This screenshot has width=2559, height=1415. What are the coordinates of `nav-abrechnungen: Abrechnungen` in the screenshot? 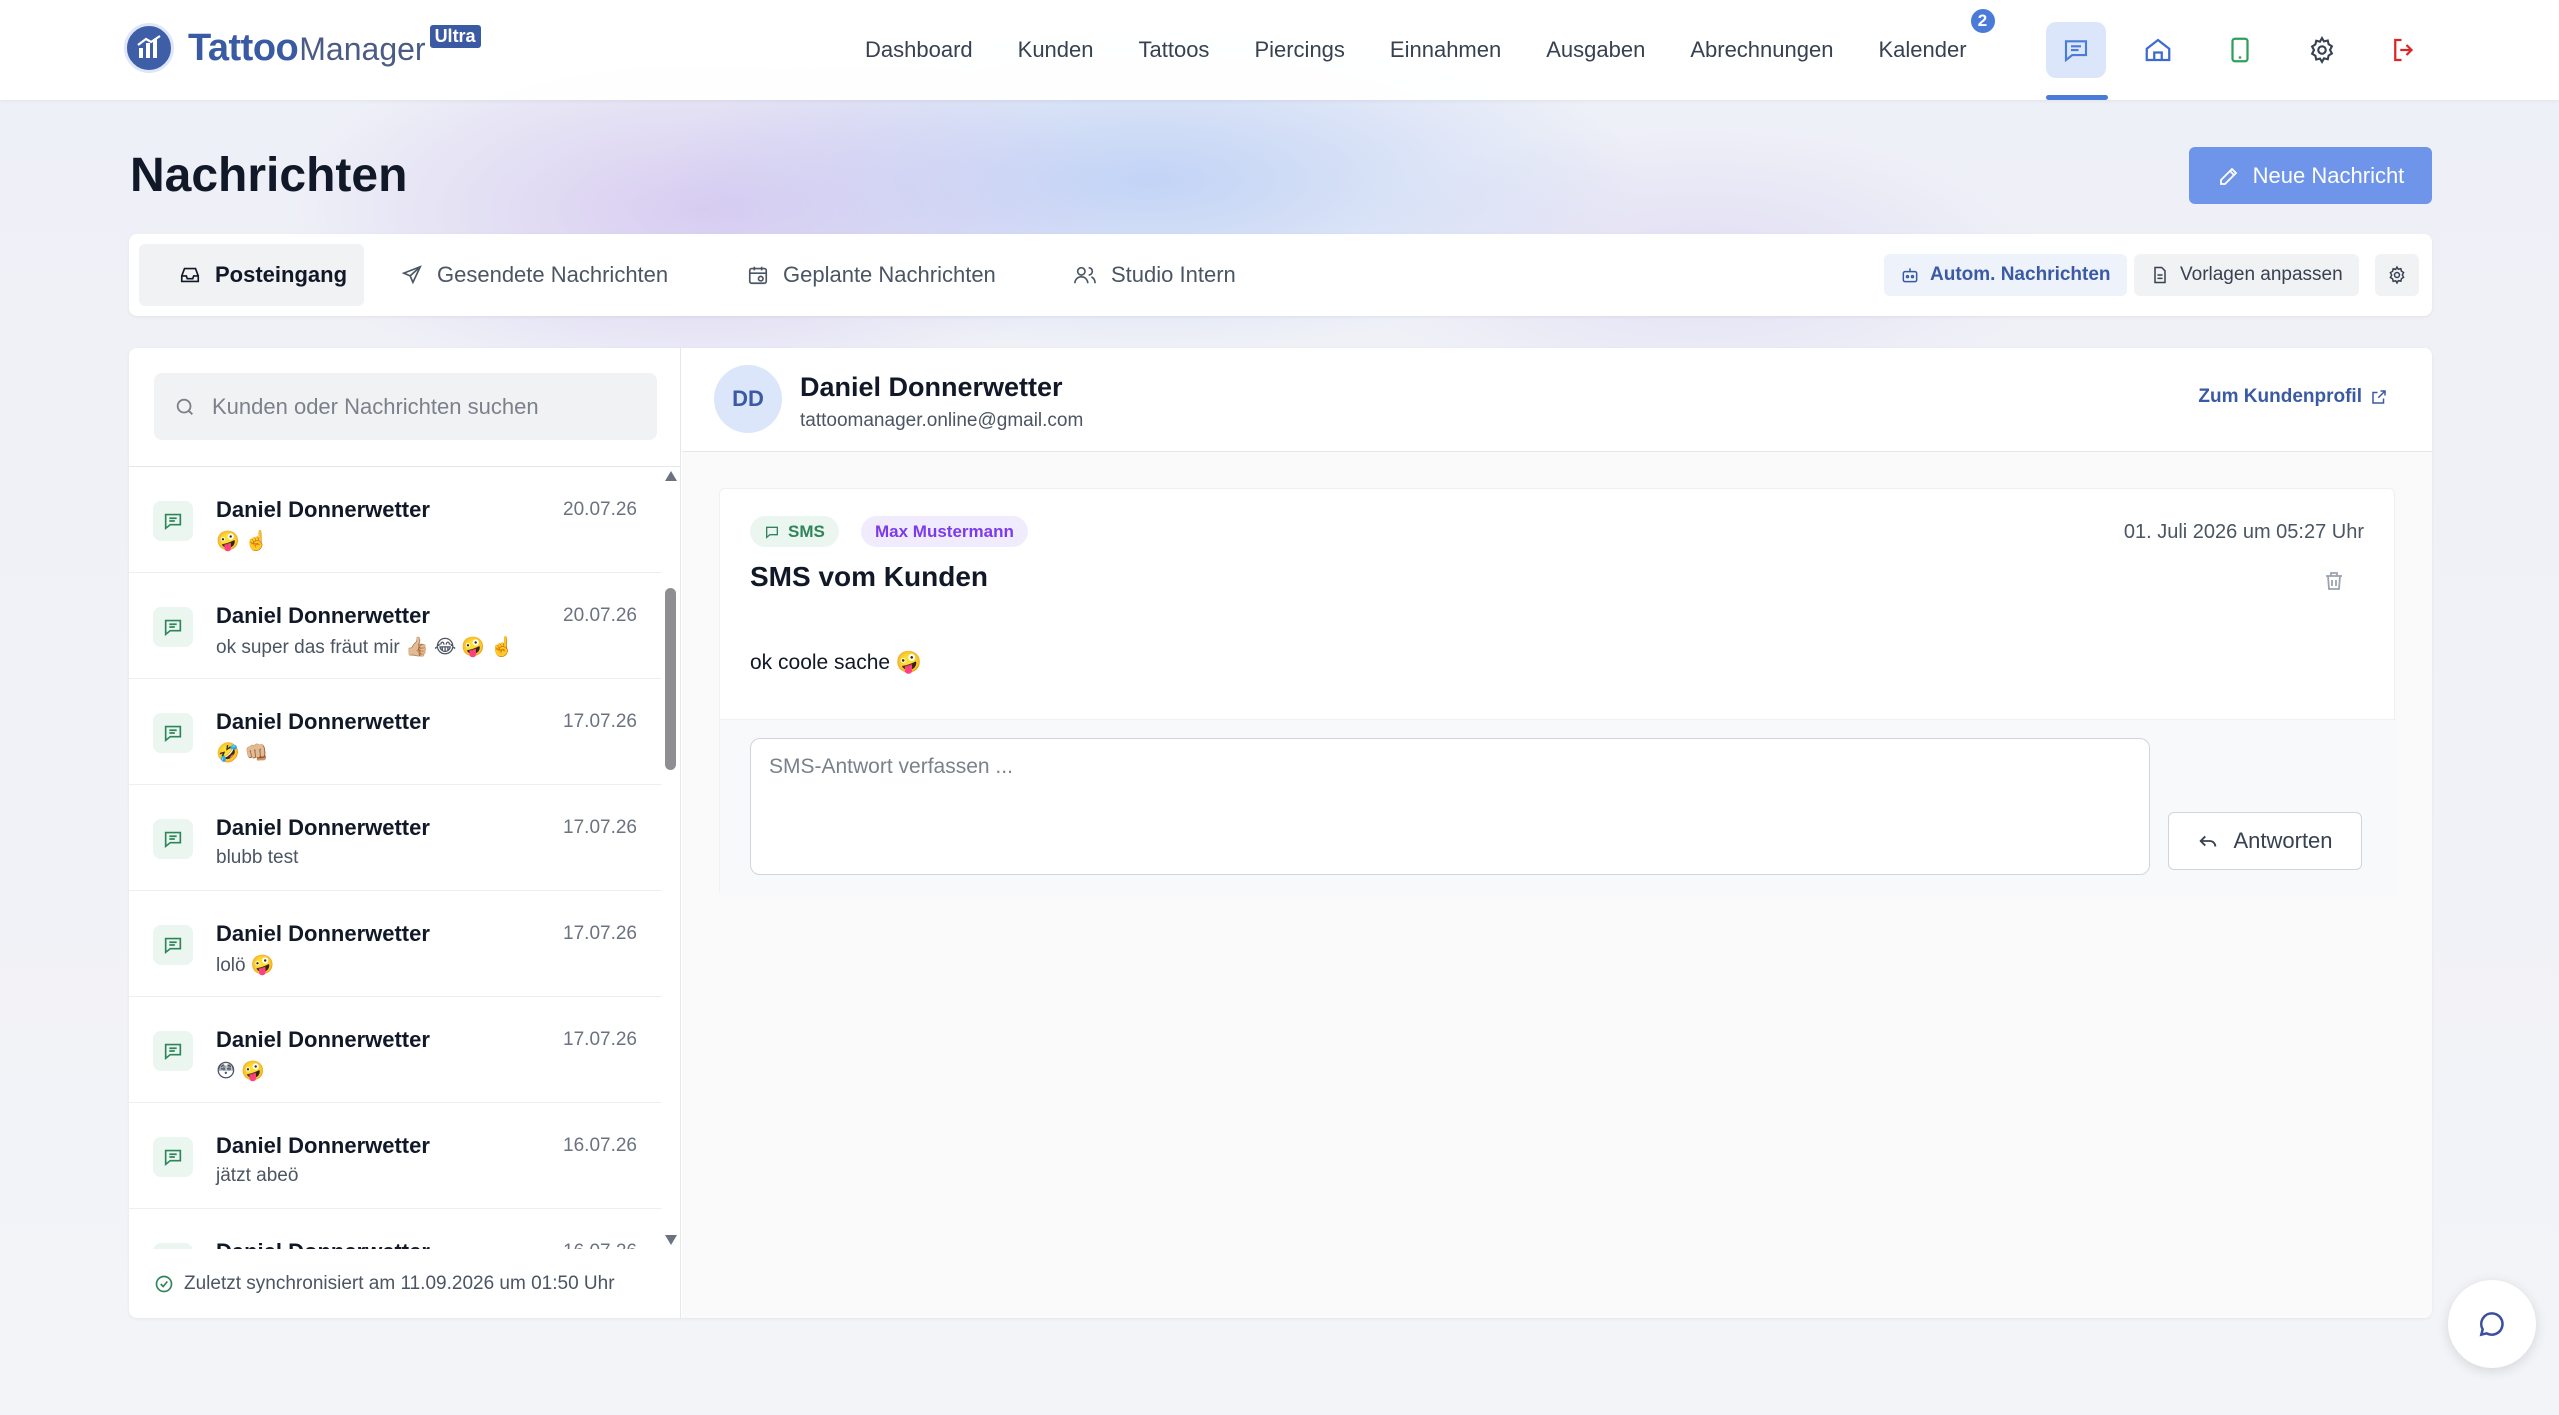 It's located at (1761, 50).